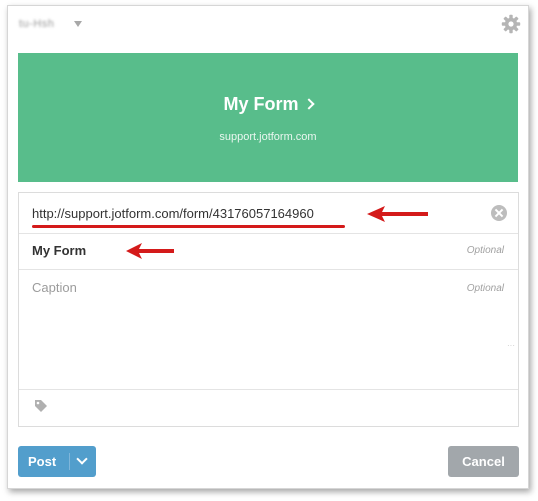  What do you see at coordinates (268, 251) in the screenshot?
I see `title-row: My Form Optional` at bounding box center [268, 251].